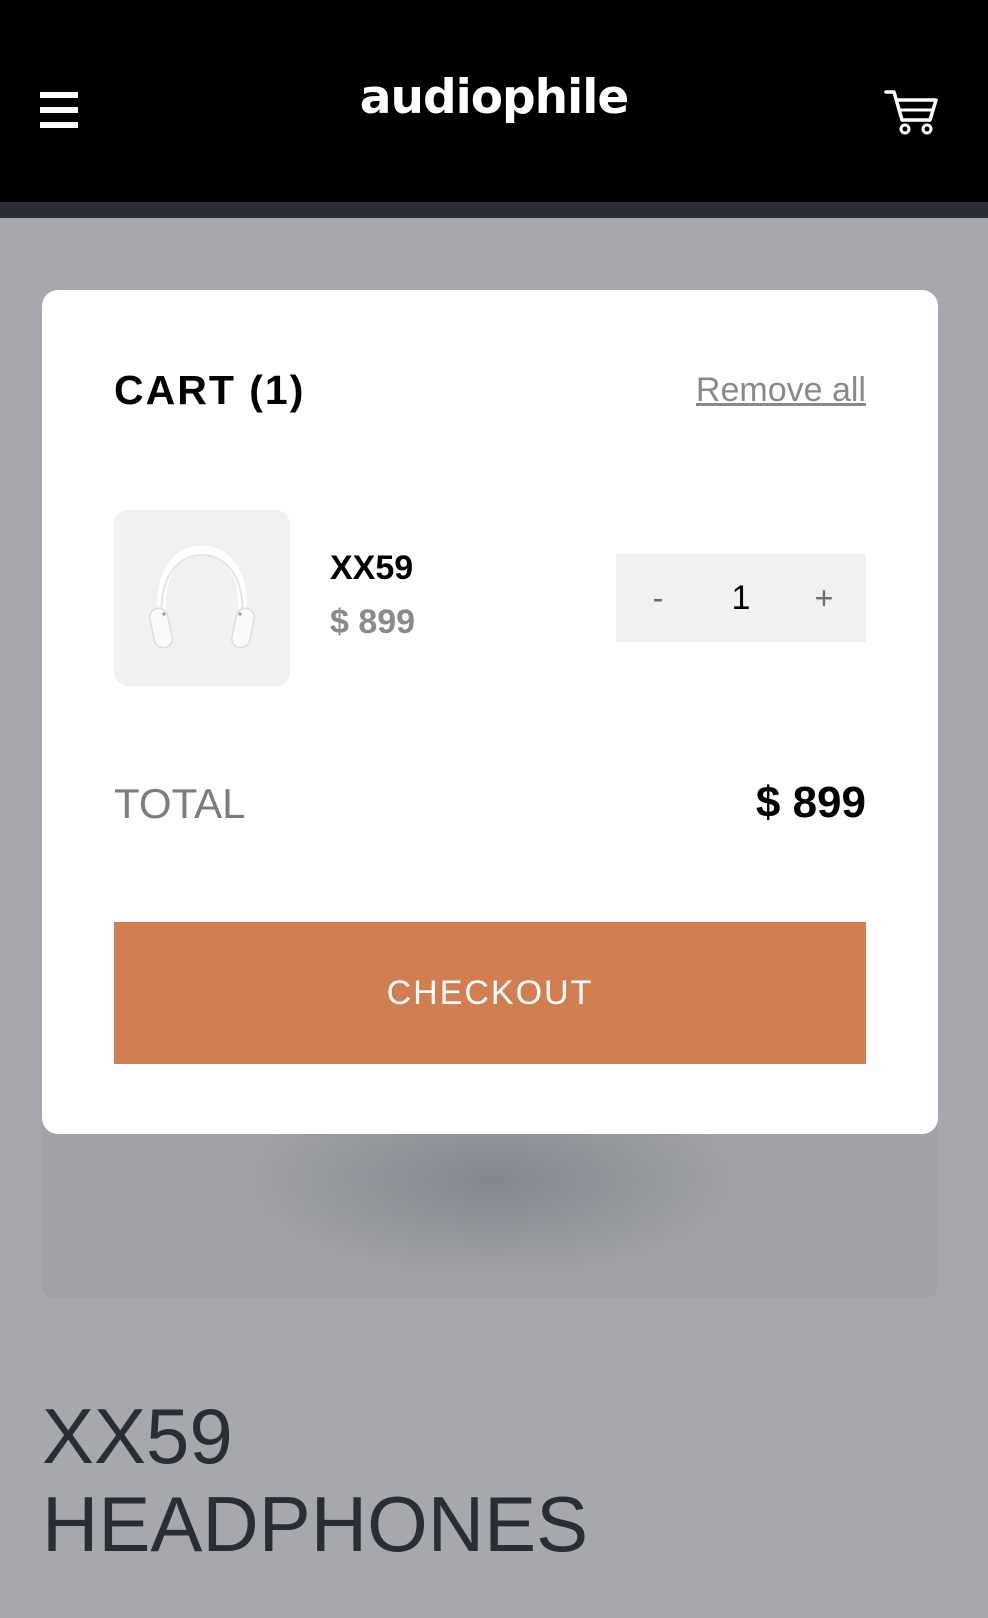  I want to click on increment-button: +, so click(824, 598).